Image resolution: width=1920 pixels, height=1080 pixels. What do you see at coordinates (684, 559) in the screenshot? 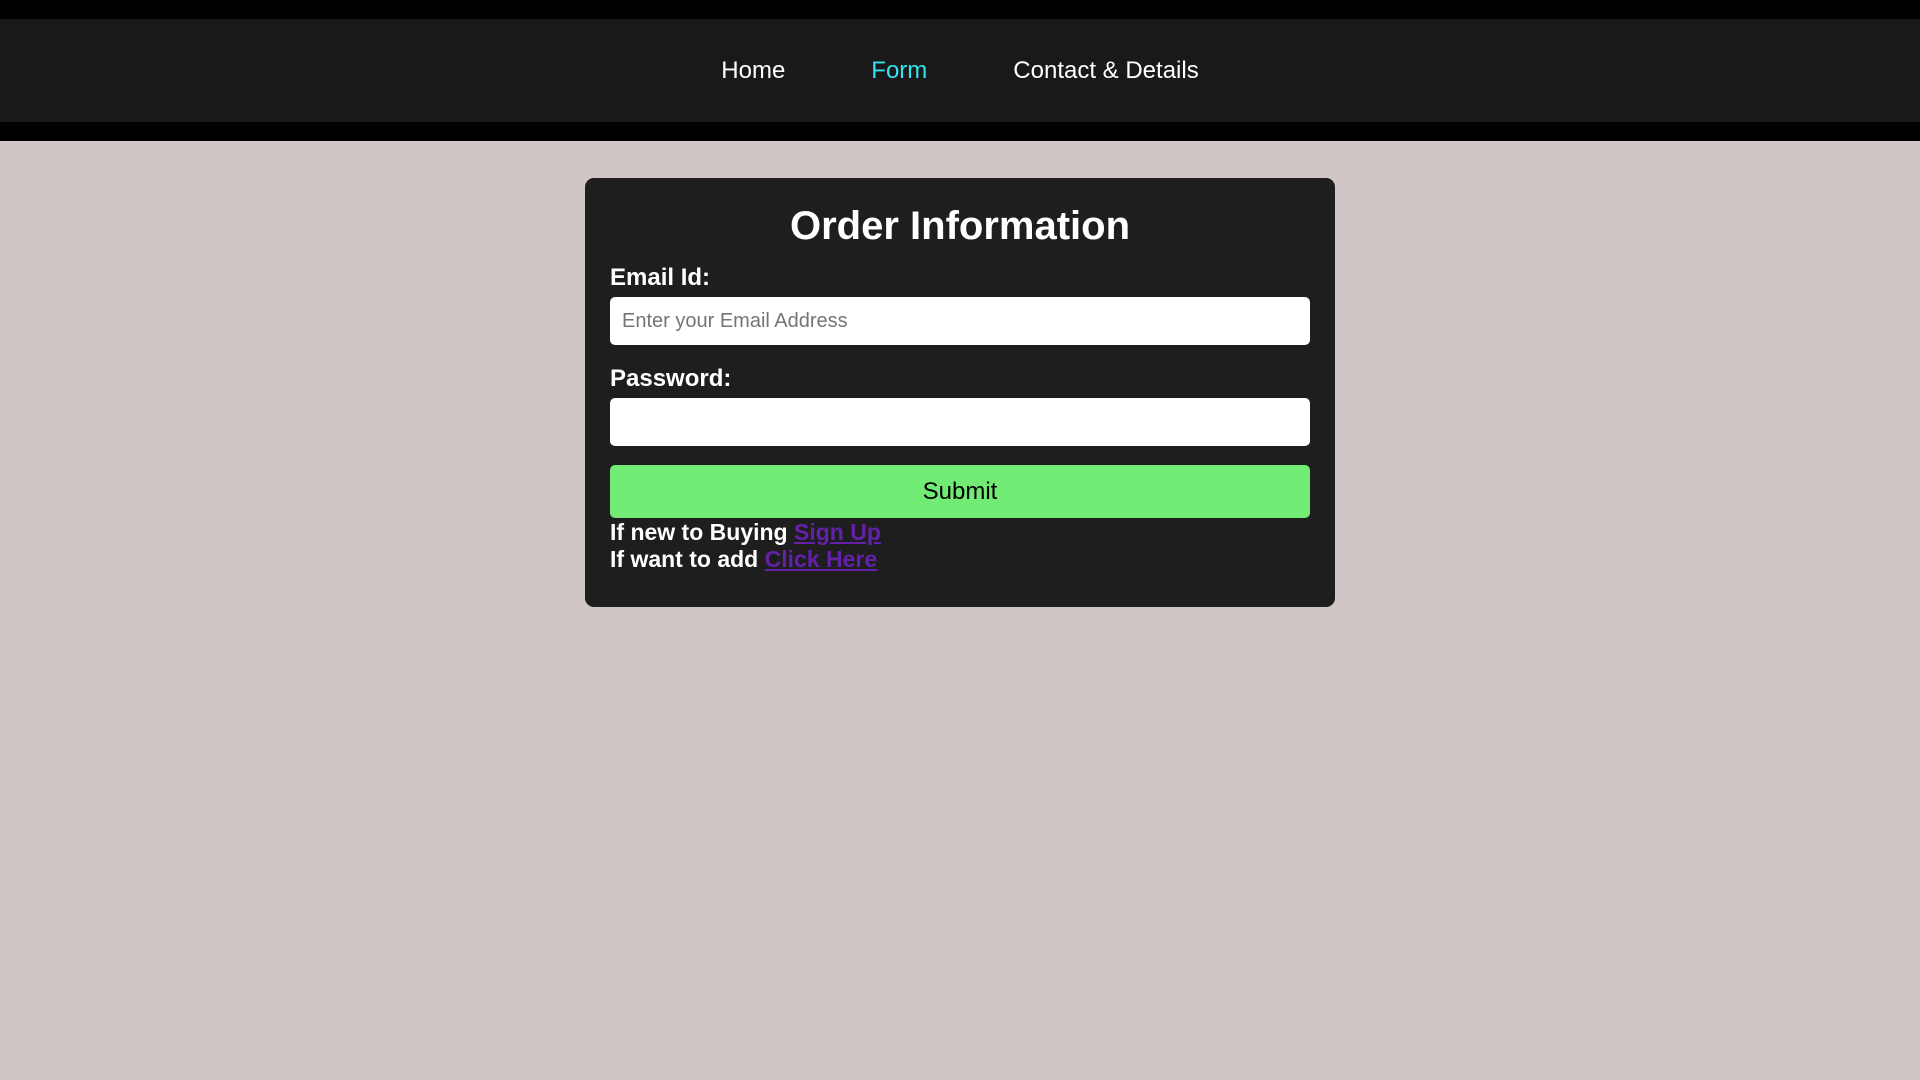
I see `add-prefix-text: If want to add` at bounding box center [684, 559].